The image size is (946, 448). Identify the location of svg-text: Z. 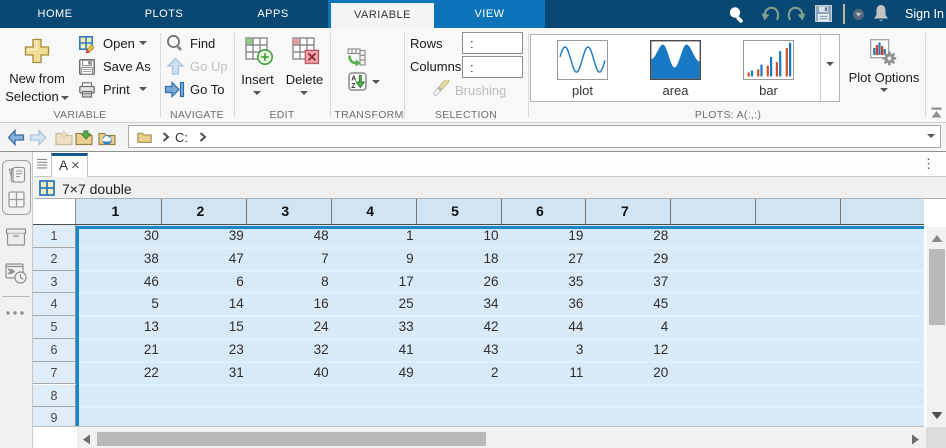
(353, 86).